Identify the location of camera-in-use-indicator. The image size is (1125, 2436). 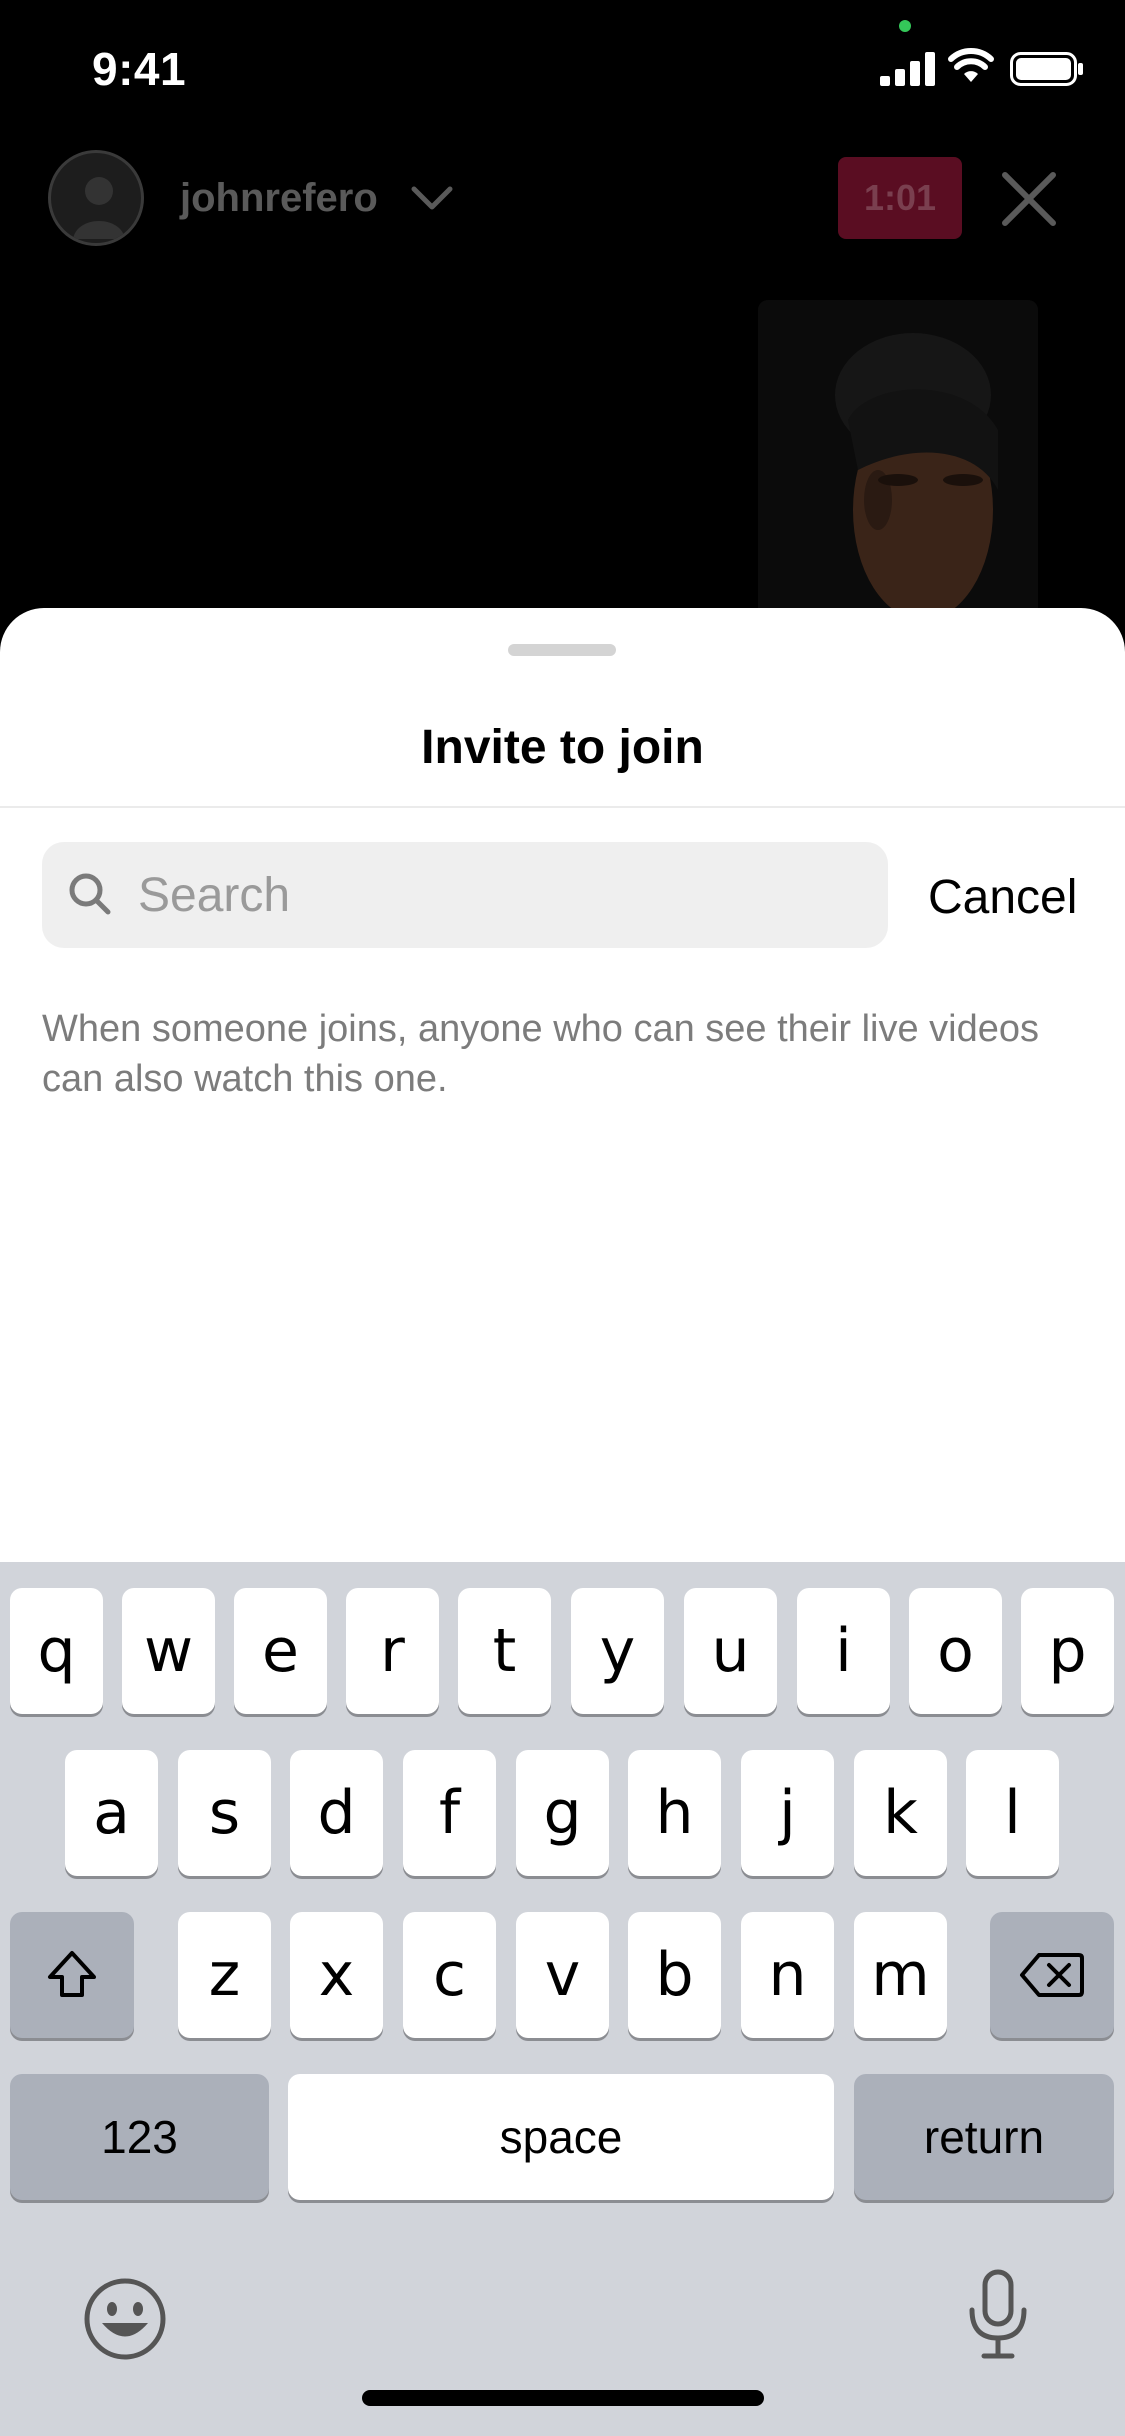
(905, 26).